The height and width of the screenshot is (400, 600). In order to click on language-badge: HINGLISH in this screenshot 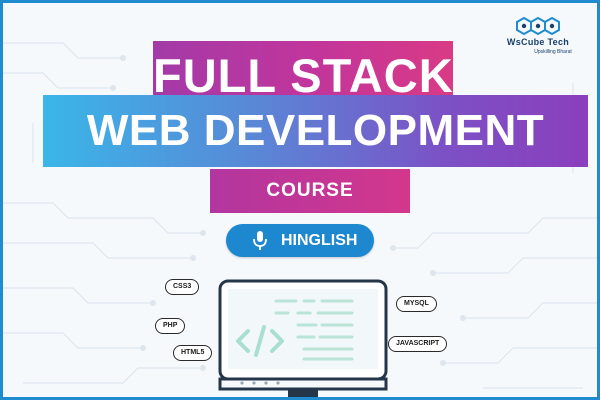, I will do `click(300, 240)`.